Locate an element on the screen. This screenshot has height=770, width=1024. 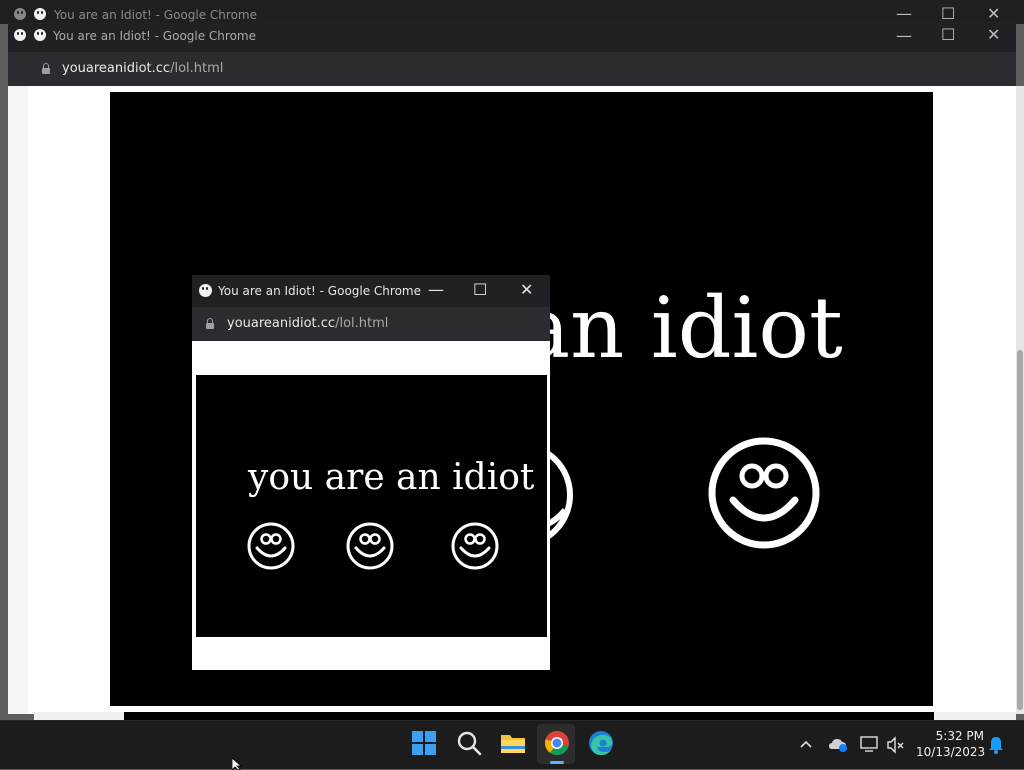
main-url-path: /lol.html is located at coordinates (197, 68).